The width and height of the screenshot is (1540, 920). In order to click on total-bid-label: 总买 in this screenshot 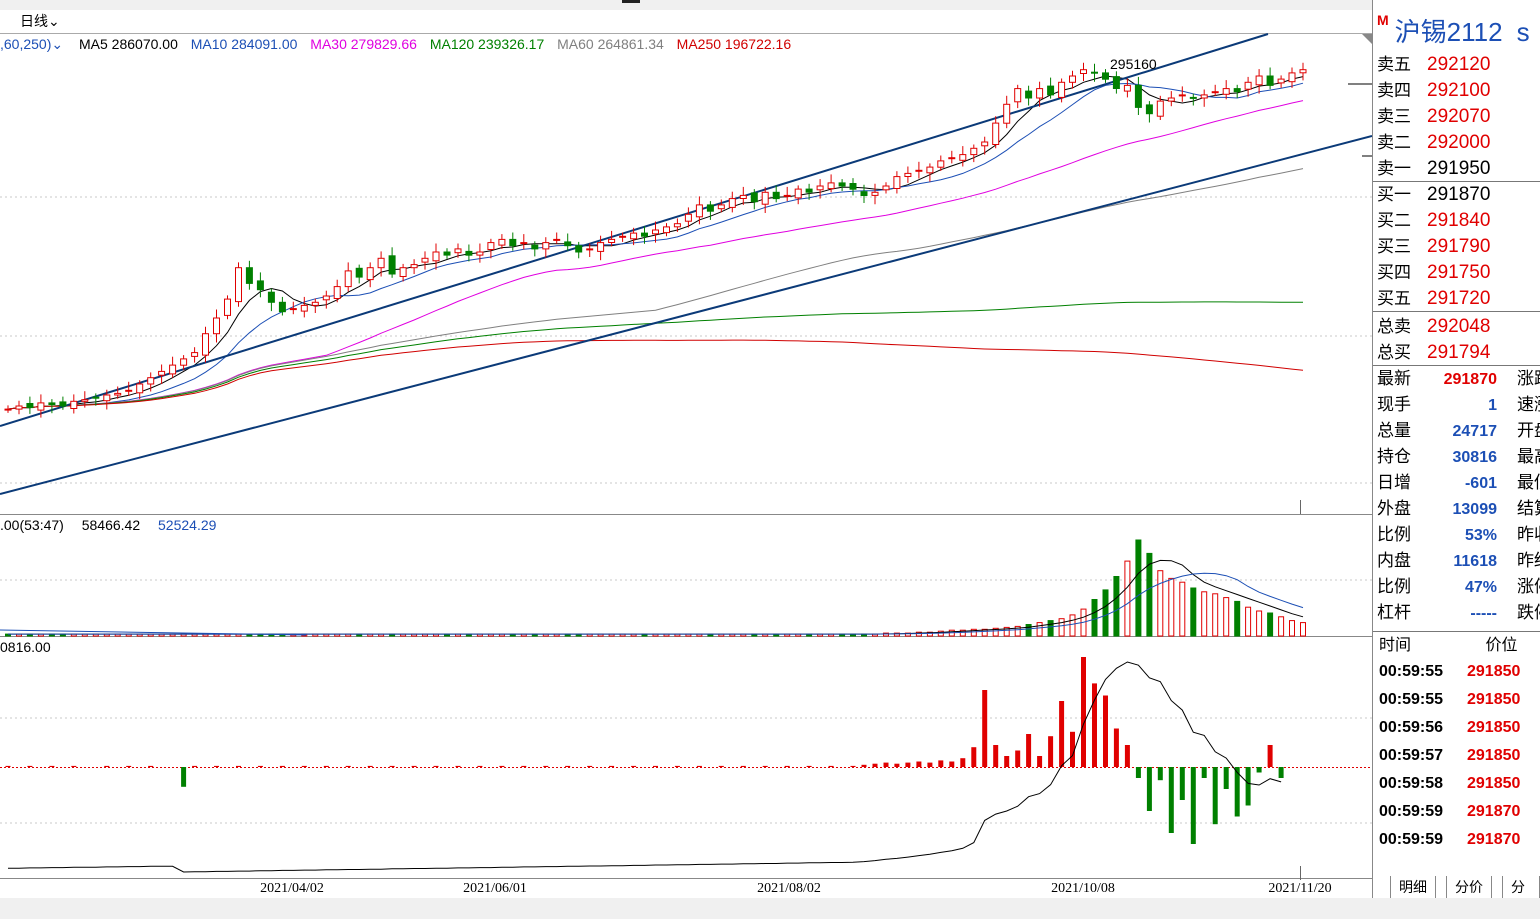, I will do `click(1394, 352)`.